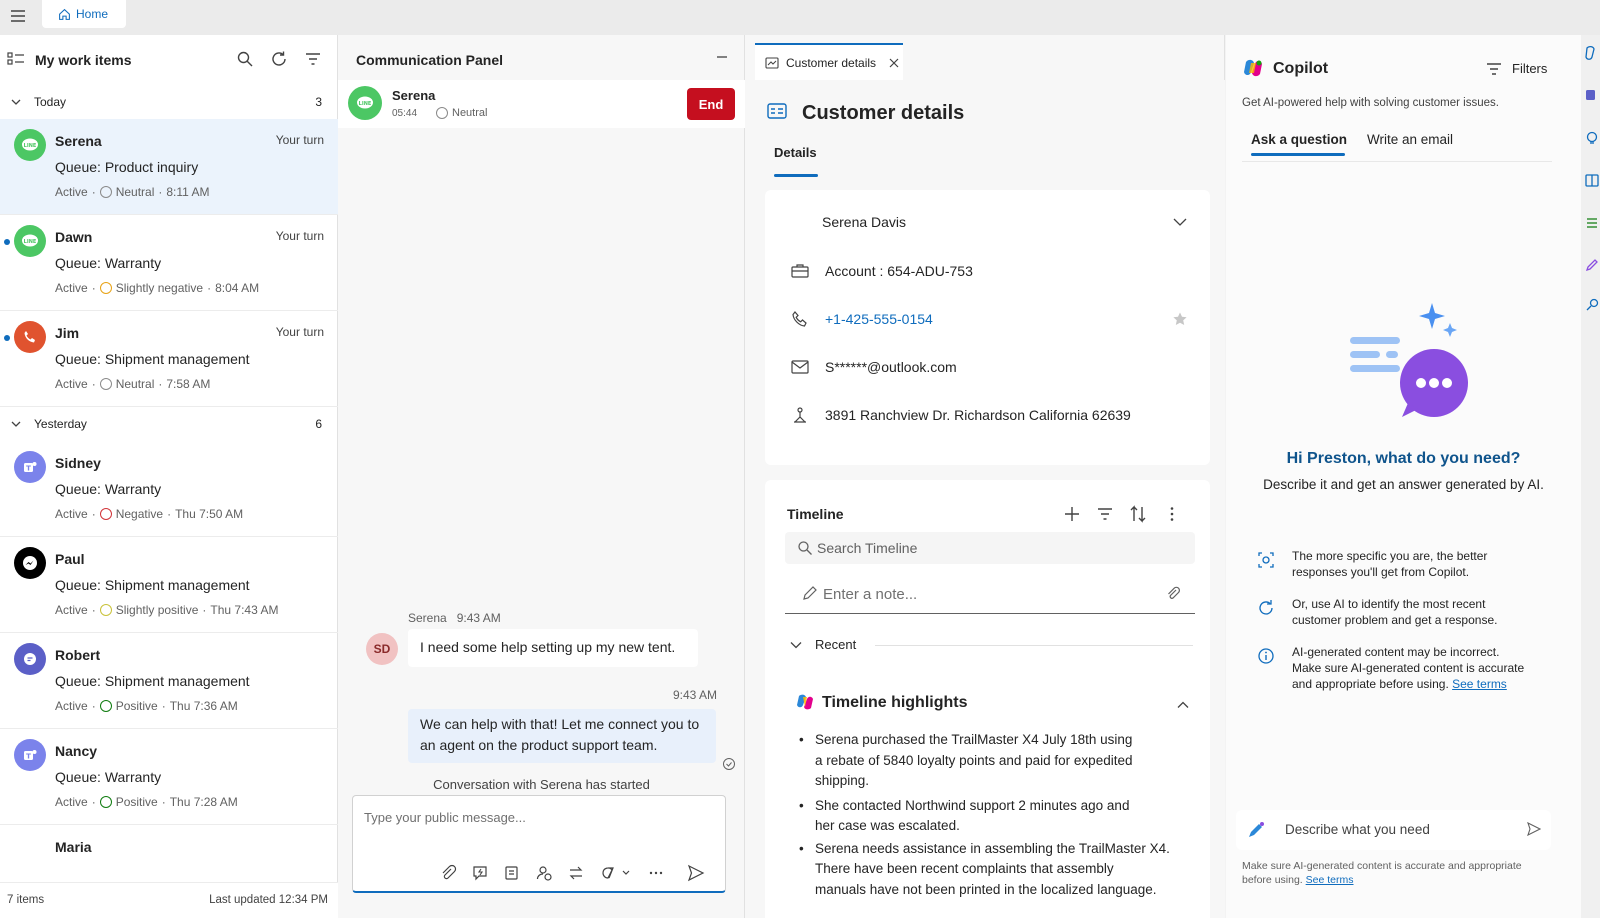 Image resolution: width=1600 pixels, height=918 pixels. What do you see at coordinates (711, 104) in the screenshot?
I see `end-conversation-button: End` at bounding box center [711, 104].